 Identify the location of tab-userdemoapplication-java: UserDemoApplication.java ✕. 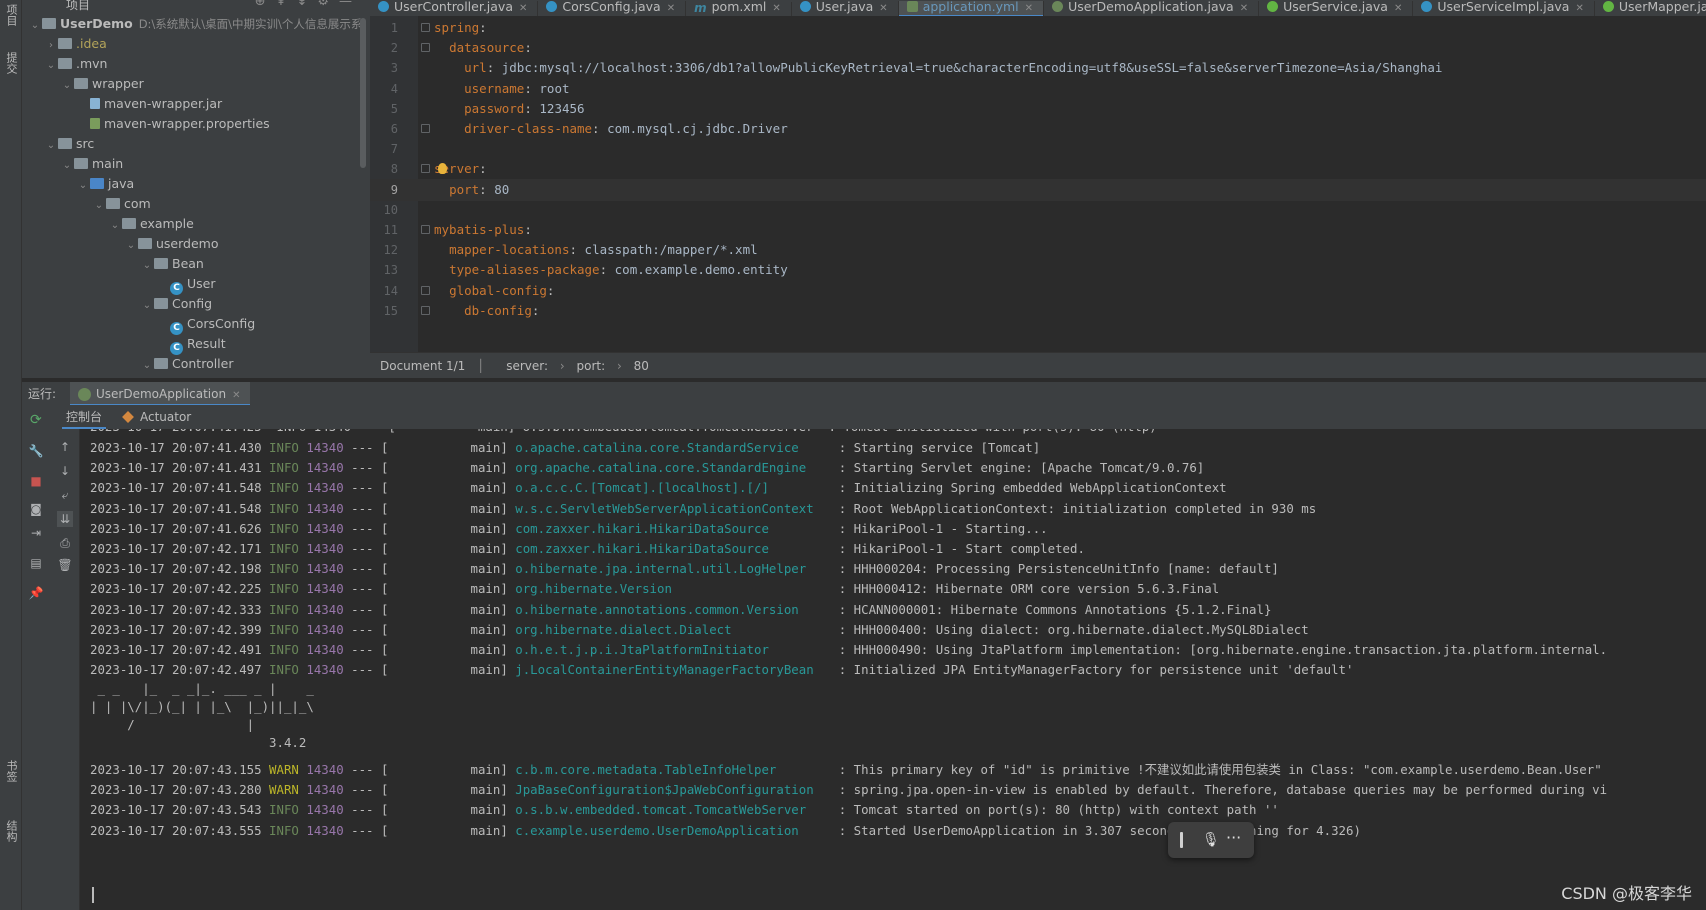
(1152, 8).